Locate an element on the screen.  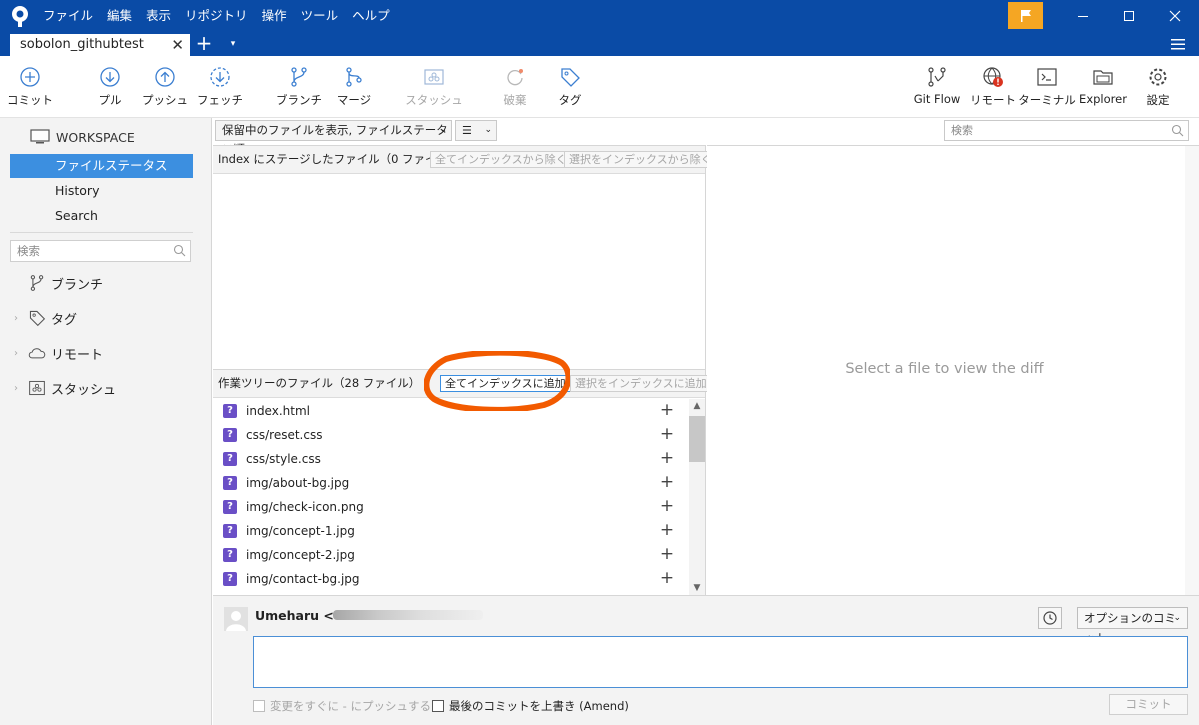
file-list-scrollbar: ▲ ▼ is located at coordinates (697, 497).